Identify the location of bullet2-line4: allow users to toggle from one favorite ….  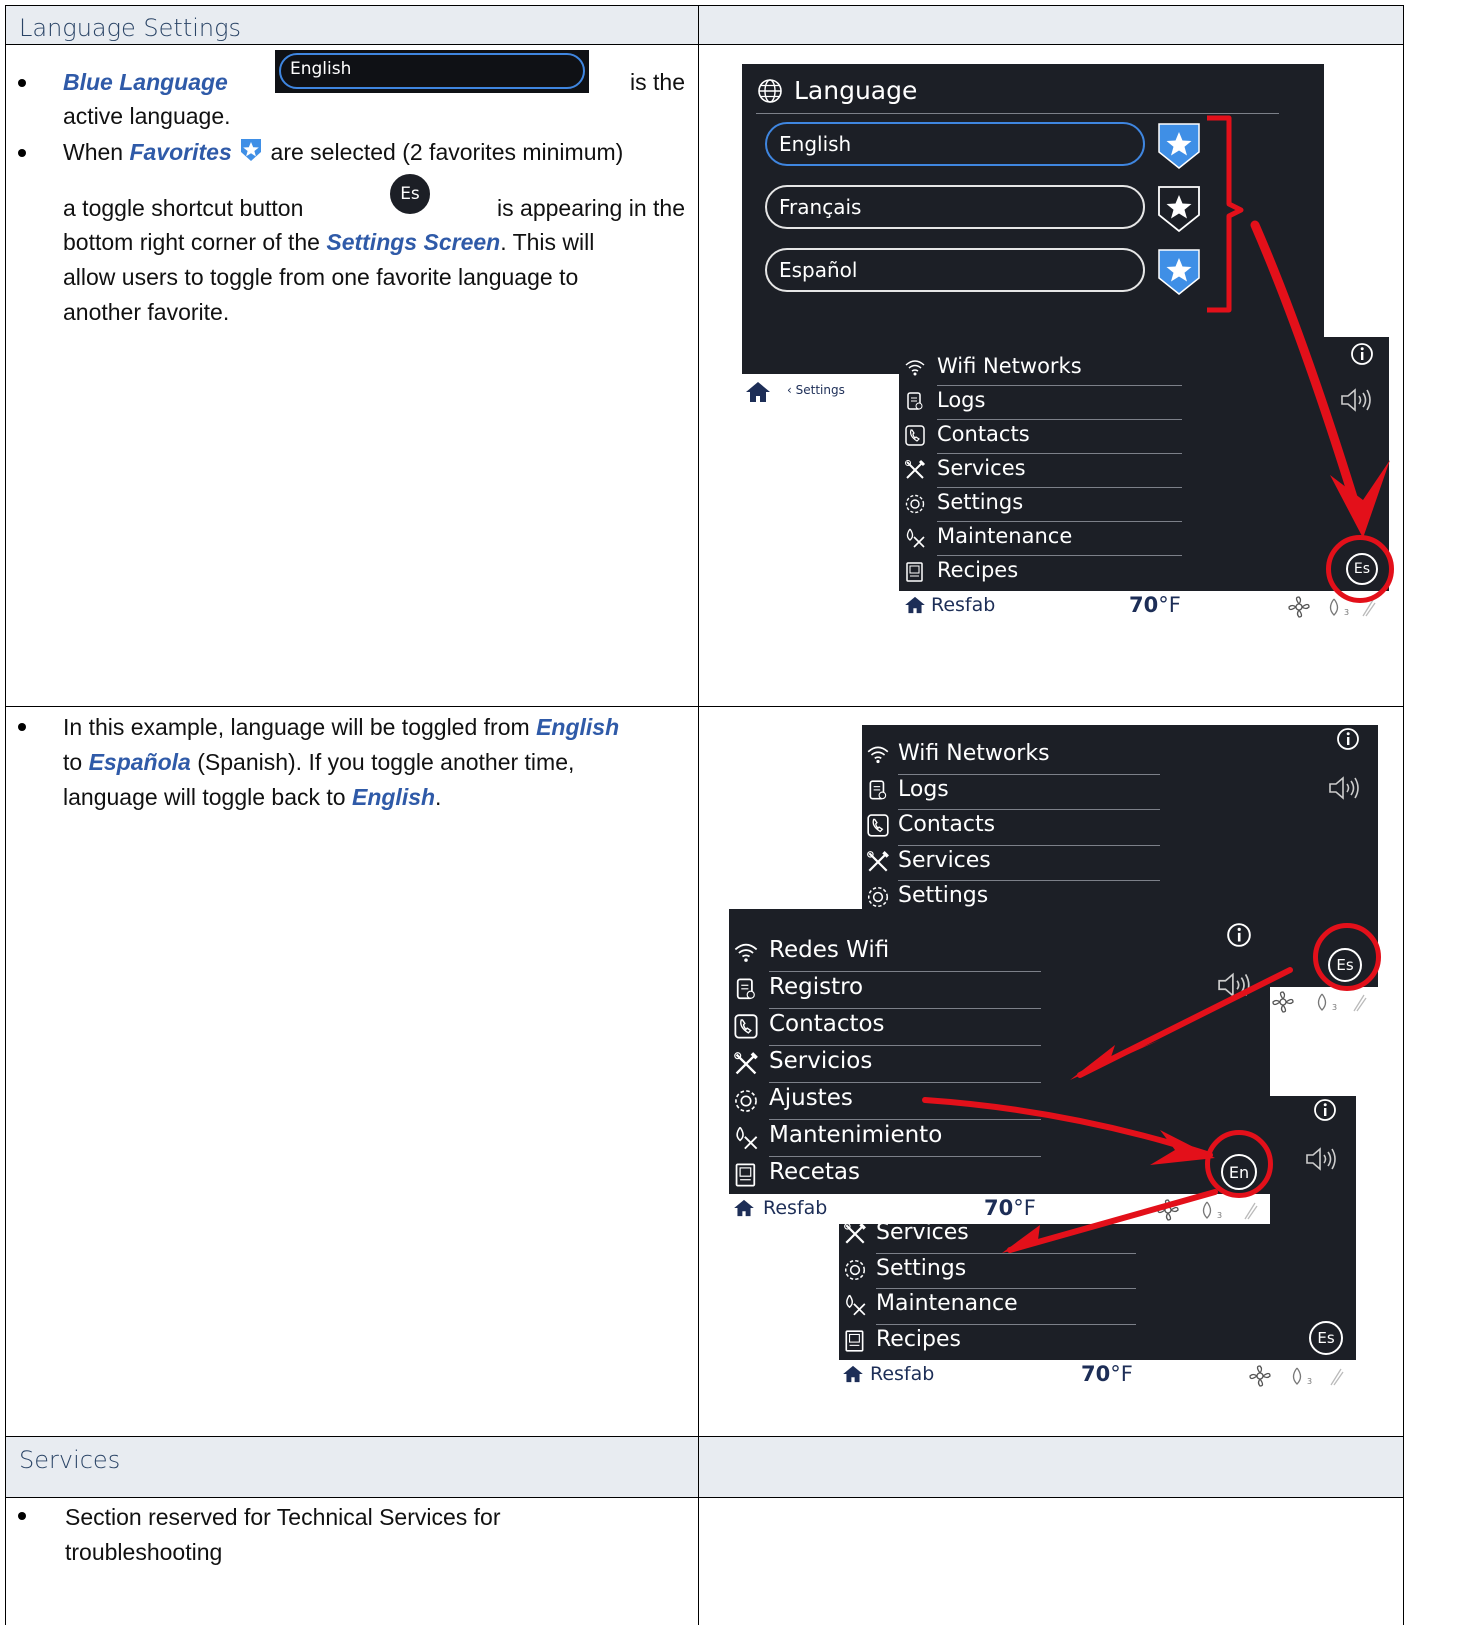
(321, 277).